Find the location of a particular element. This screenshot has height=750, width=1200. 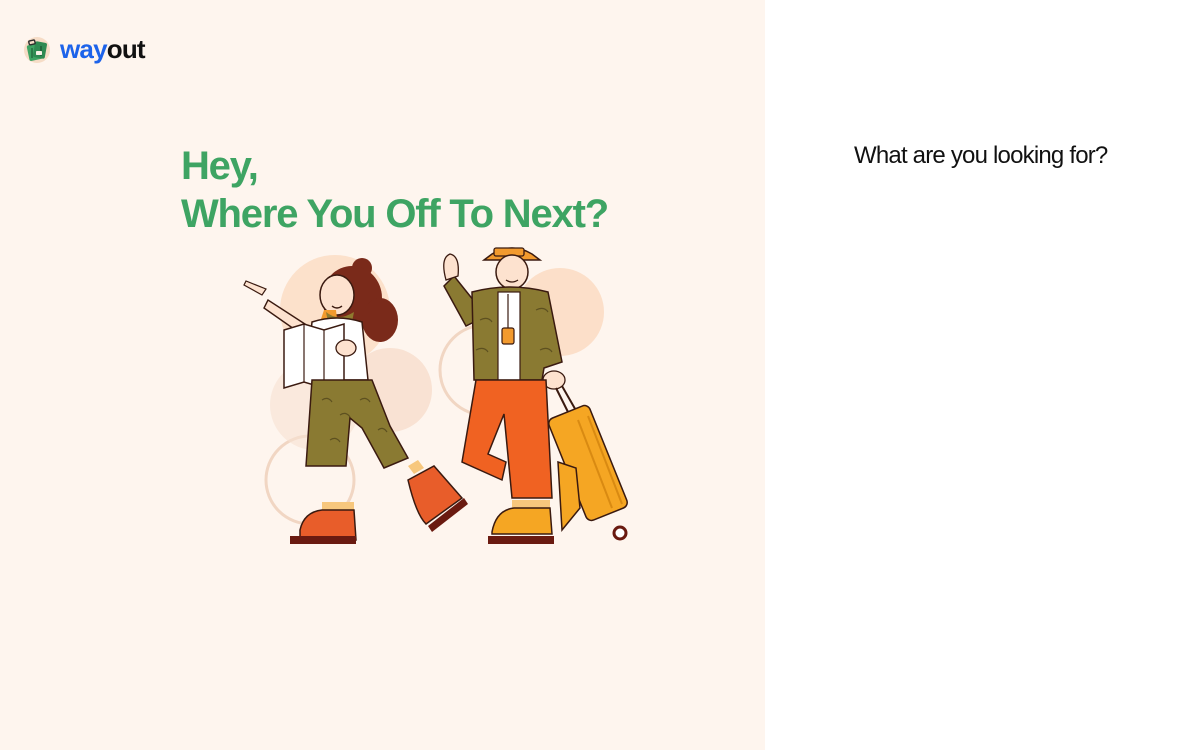

hero-line-2: Where You Off To Next? is located at coordinates (395, 214).